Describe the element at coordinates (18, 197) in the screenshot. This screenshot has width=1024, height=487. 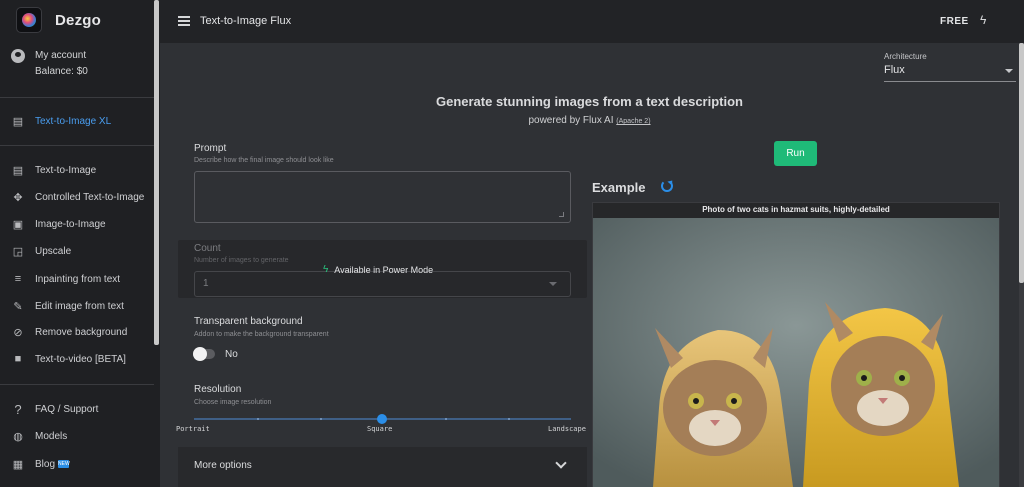
I see `move-icon: ✥` at that location.